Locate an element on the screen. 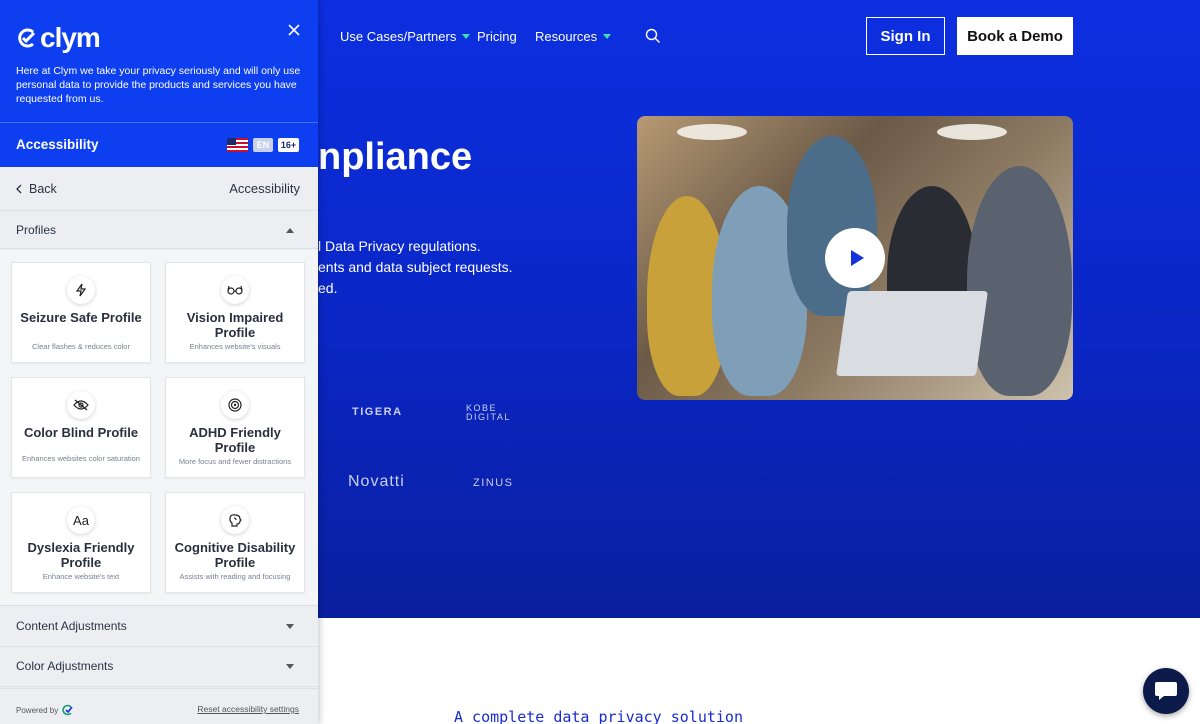 This screenshot has height=724, width=1200. profile-title: Vision Impaired Profile is located at coordinates (235, 325).